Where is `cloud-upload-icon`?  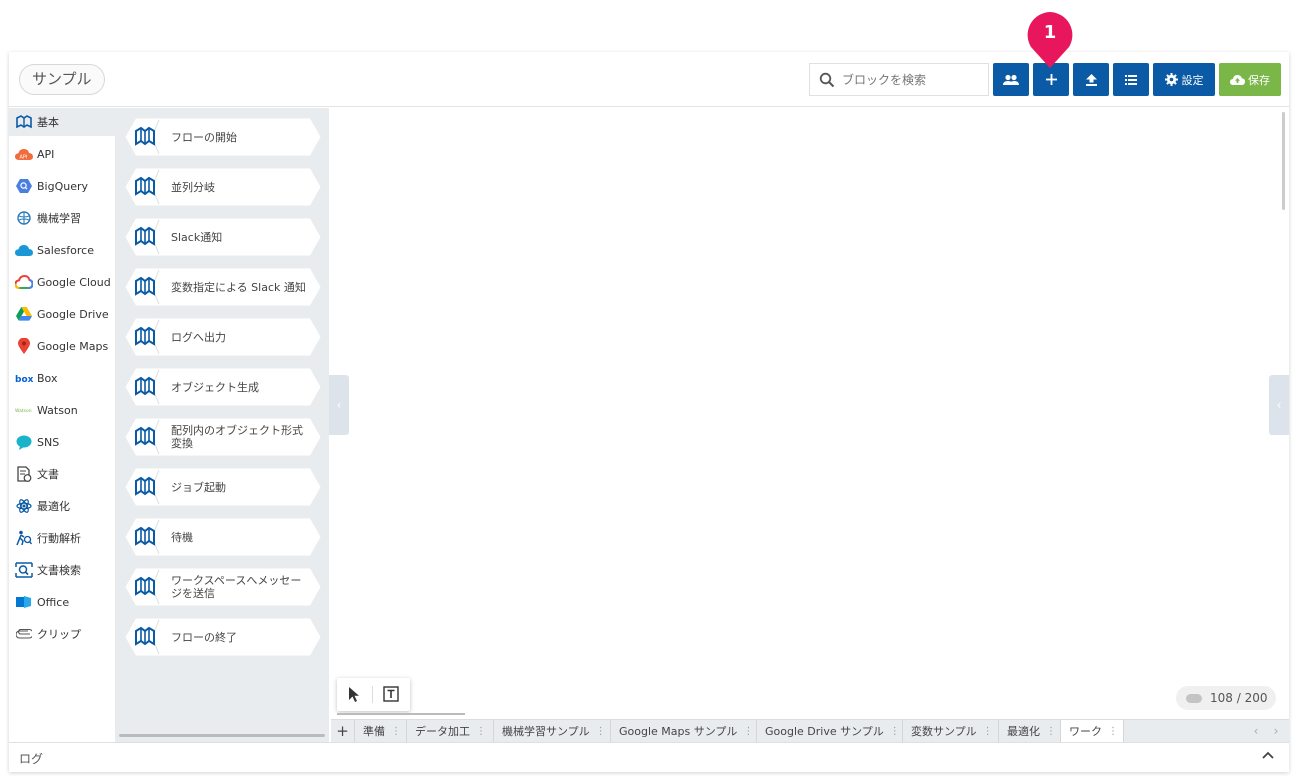
cloud-upload-icon is located at coordinates (1237, 80).